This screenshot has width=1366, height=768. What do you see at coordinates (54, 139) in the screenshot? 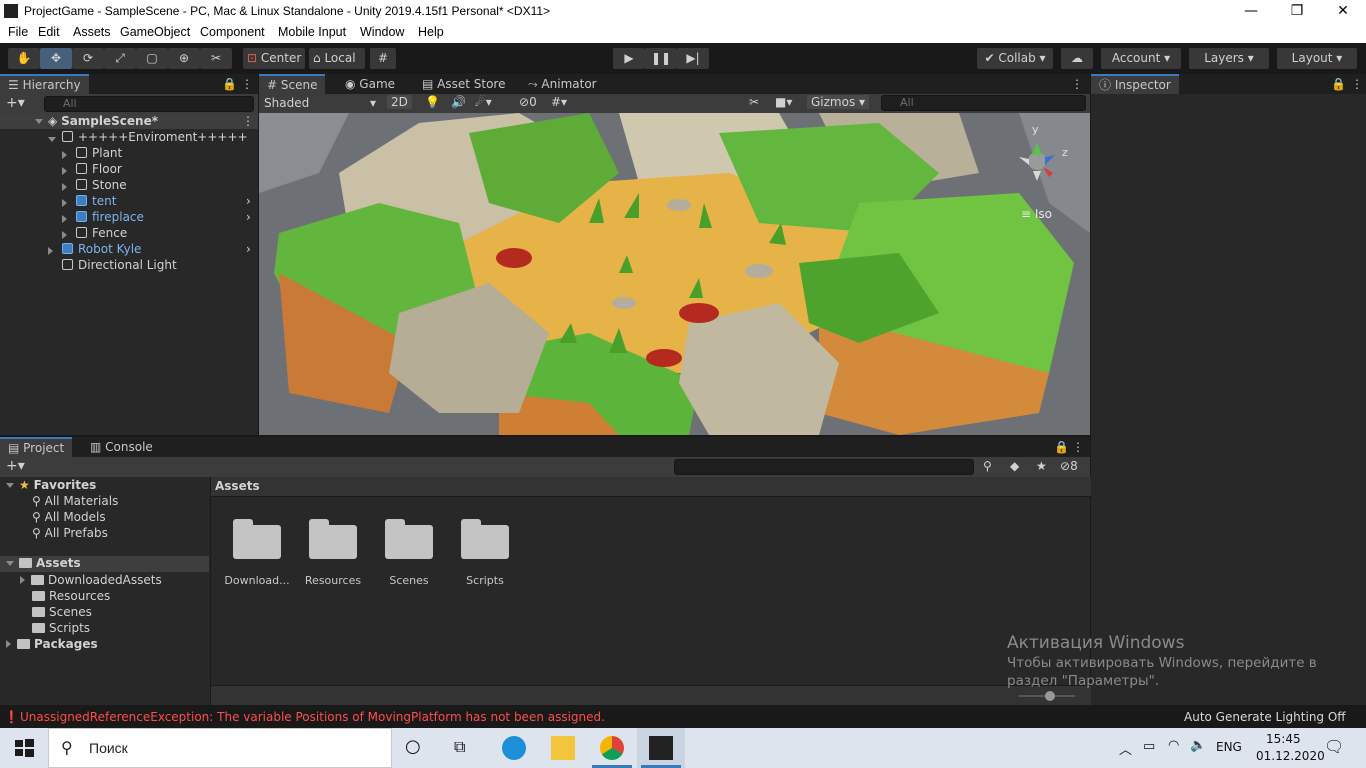
I see `expand-arrow-down-icon` at bounding box center [54, 139].